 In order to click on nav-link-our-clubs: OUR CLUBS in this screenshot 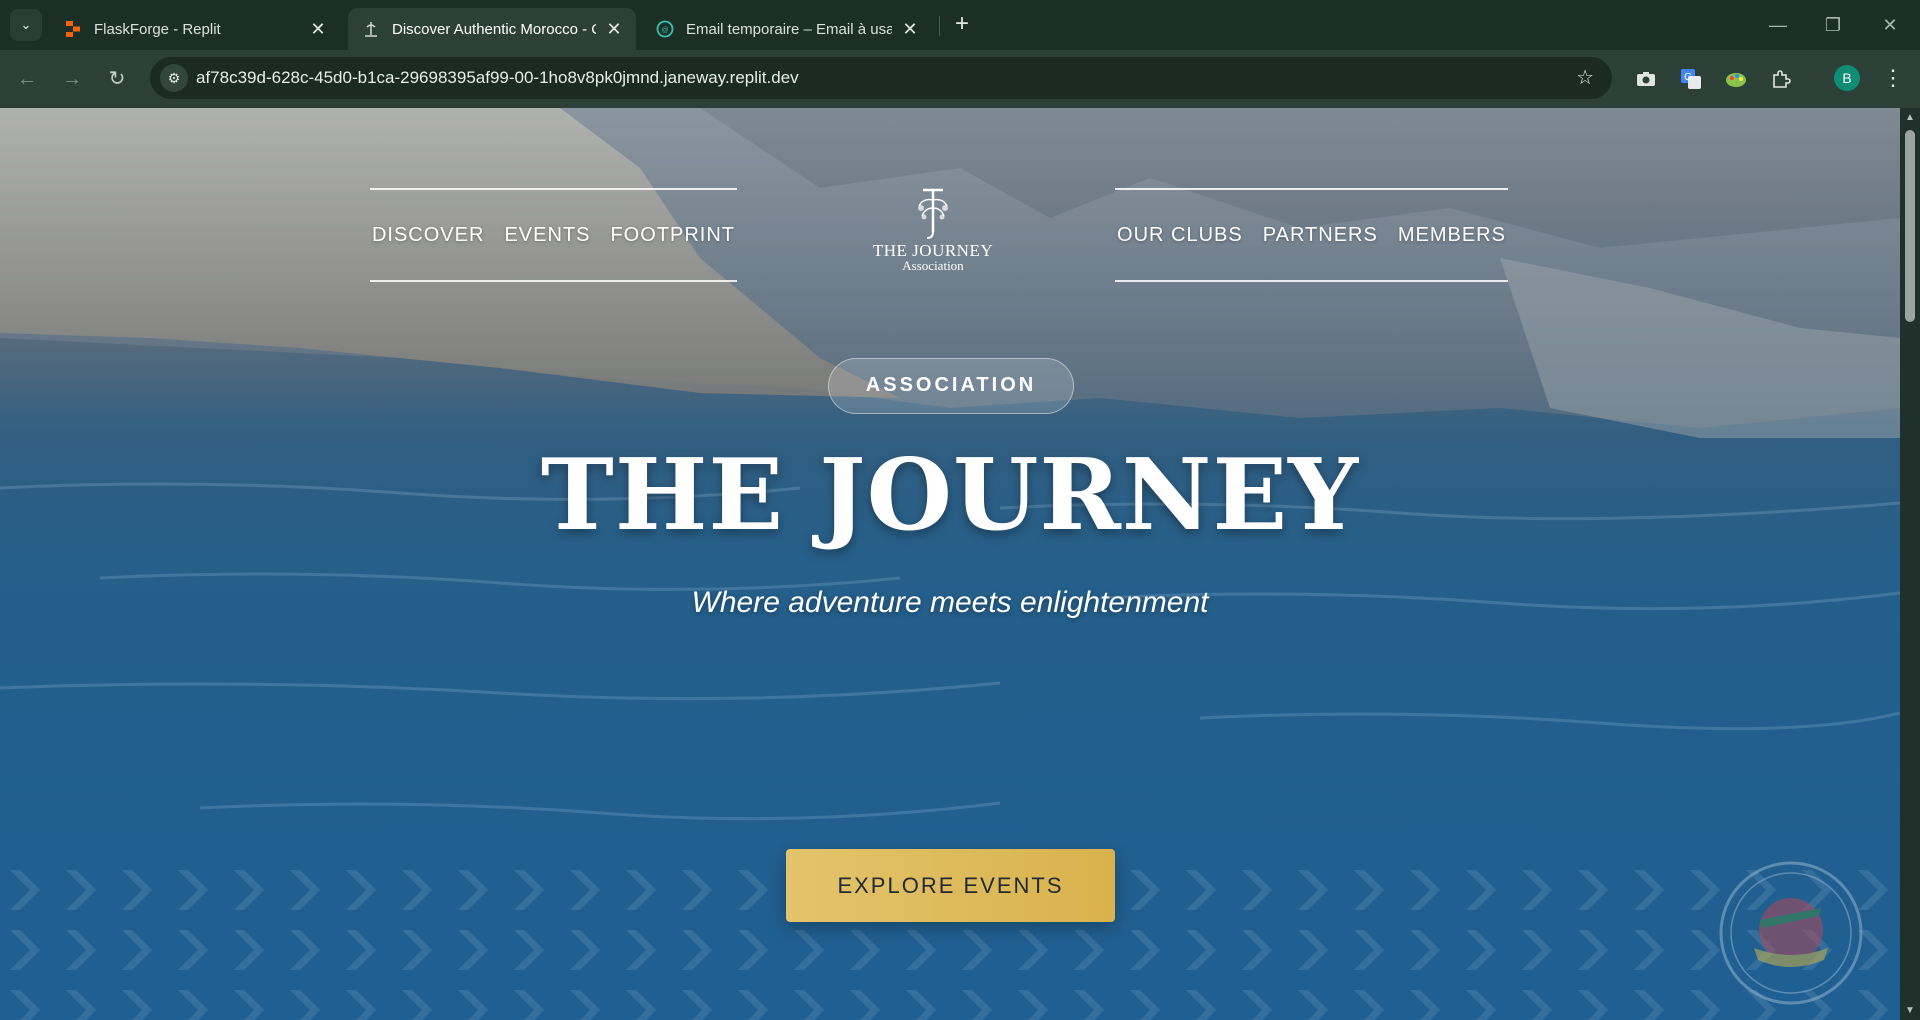, I will do `click(1180, 235)`.